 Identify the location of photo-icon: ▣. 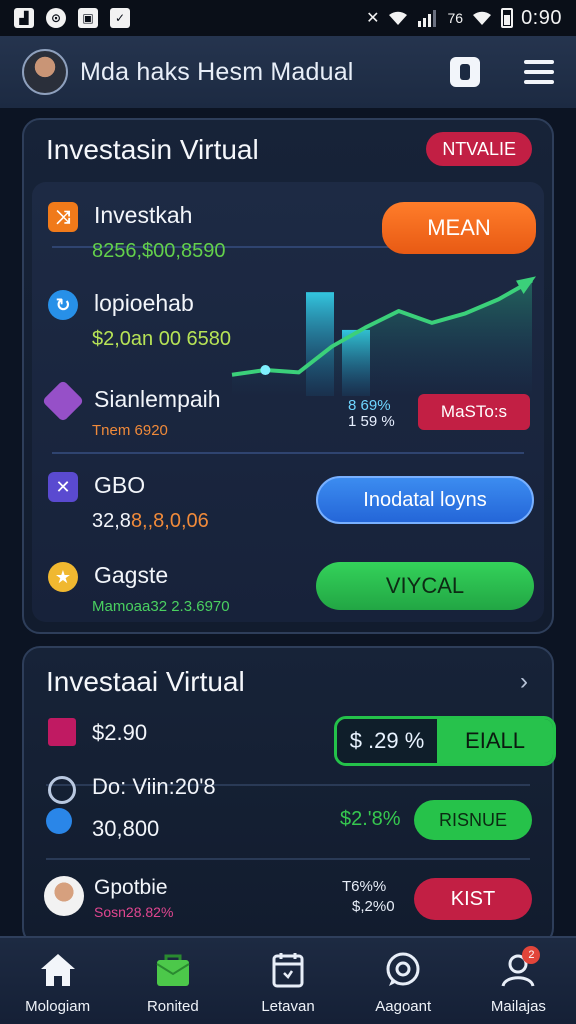
(88, 18).